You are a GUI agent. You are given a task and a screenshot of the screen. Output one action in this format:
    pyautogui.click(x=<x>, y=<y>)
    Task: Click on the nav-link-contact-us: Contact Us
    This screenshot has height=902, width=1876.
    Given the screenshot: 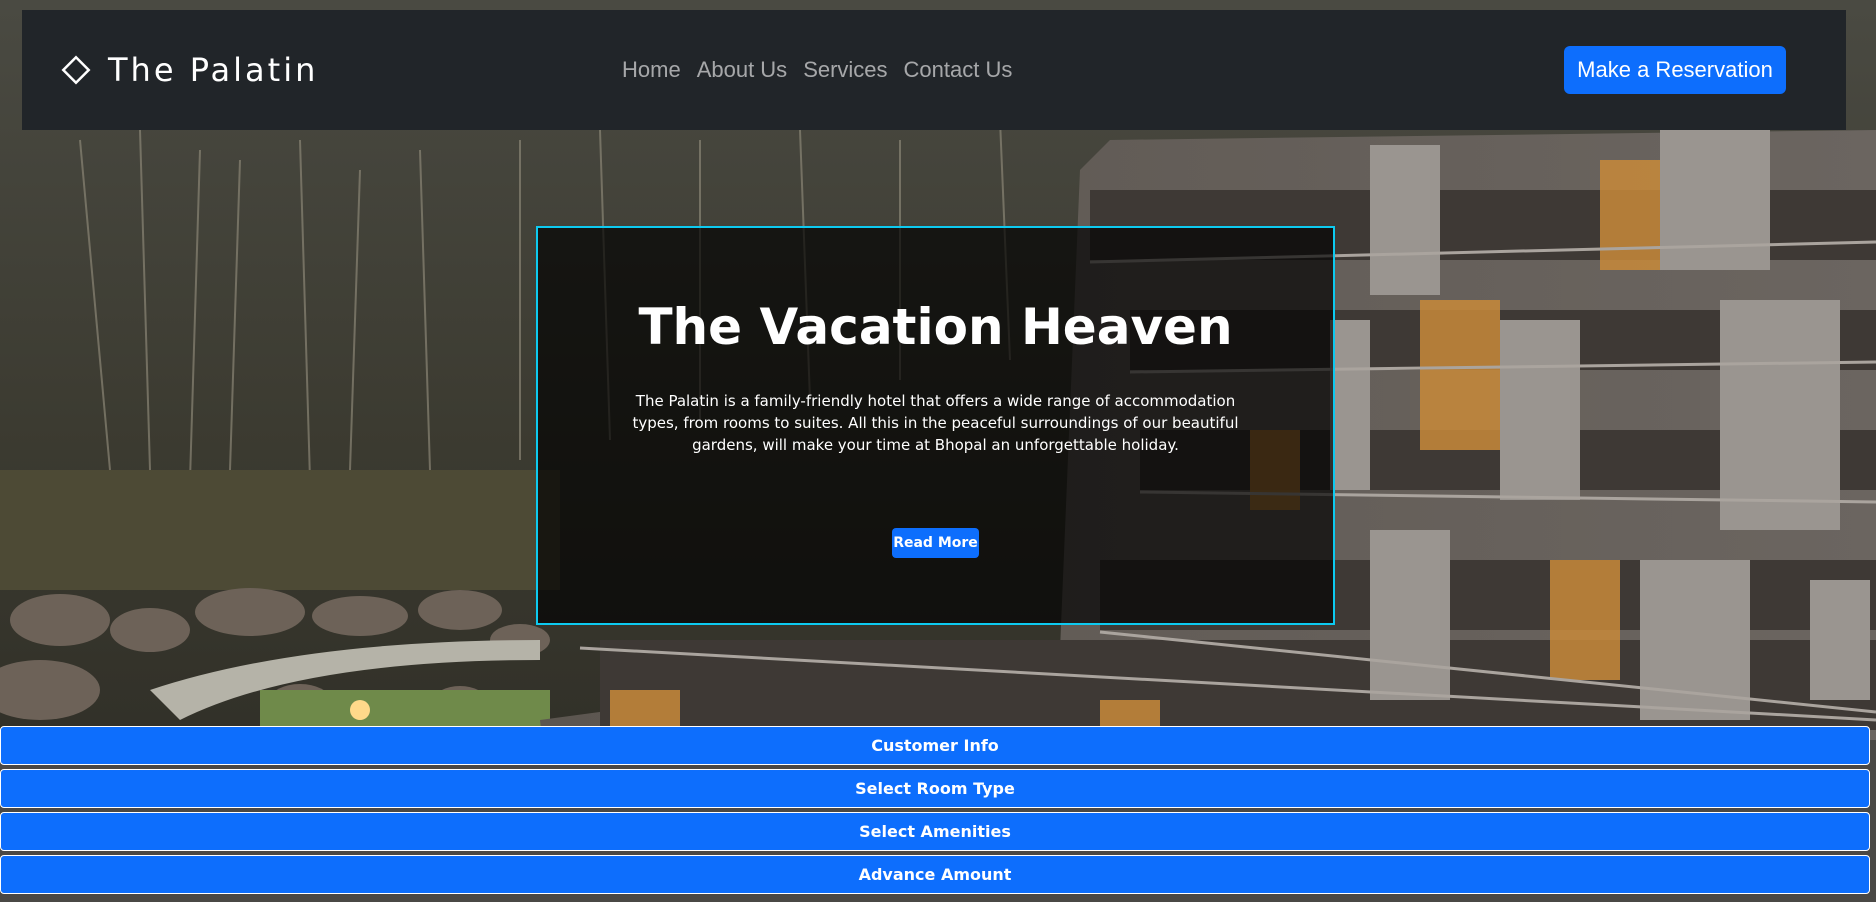 What is the action you would take?
    pyautogui.click(x=958, y=70)
    